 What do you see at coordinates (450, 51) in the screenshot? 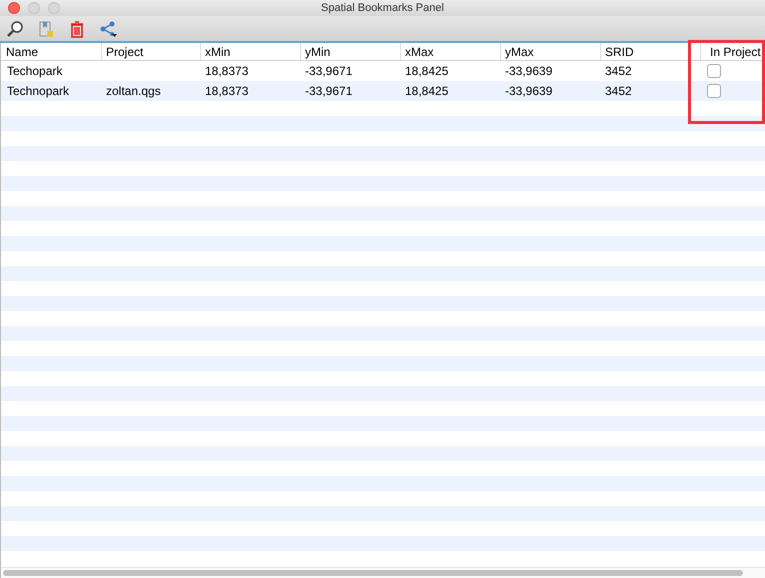
I see `column-header: xMax` at bounding box center [450, 51].